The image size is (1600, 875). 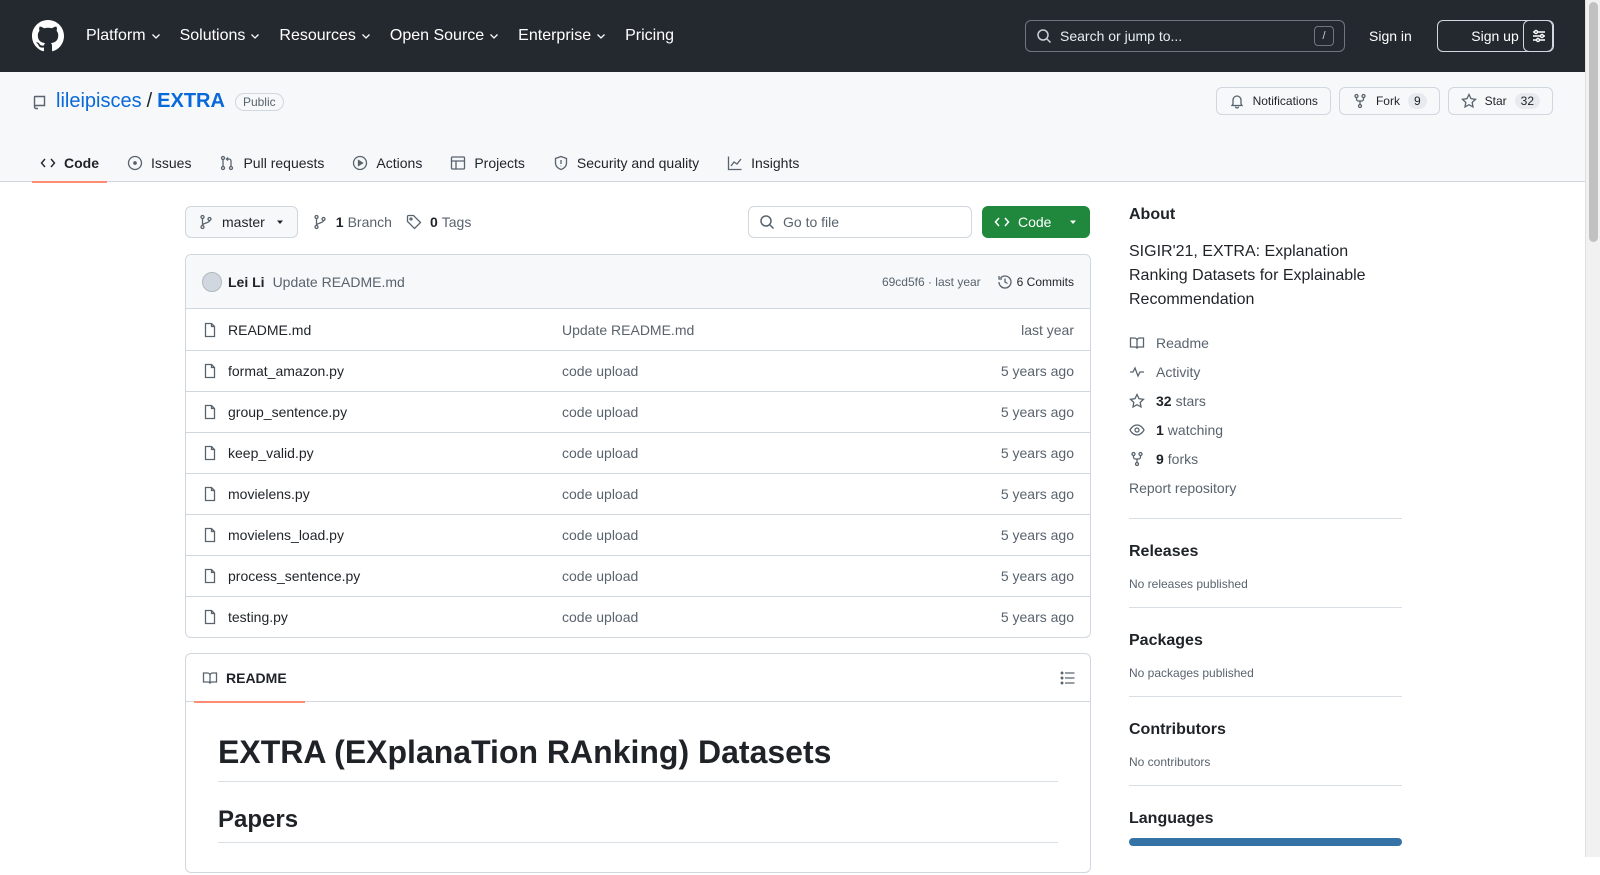 What do you see at coordinates (395, 453) in the screenshot?
I see `file-name-link: keep_valid.py` at bounding box center [395, 453].